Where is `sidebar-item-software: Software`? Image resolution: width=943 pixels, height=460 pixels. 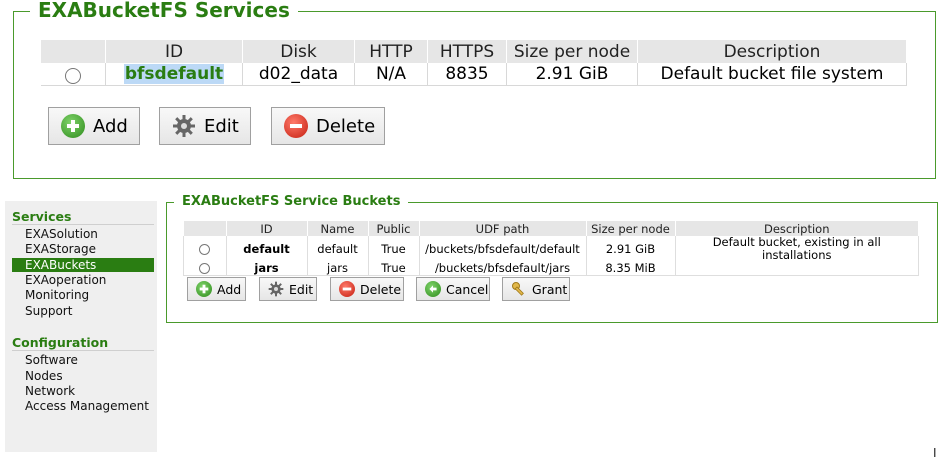 sidebar-item-software: Software is located at coordinates (83, 360).